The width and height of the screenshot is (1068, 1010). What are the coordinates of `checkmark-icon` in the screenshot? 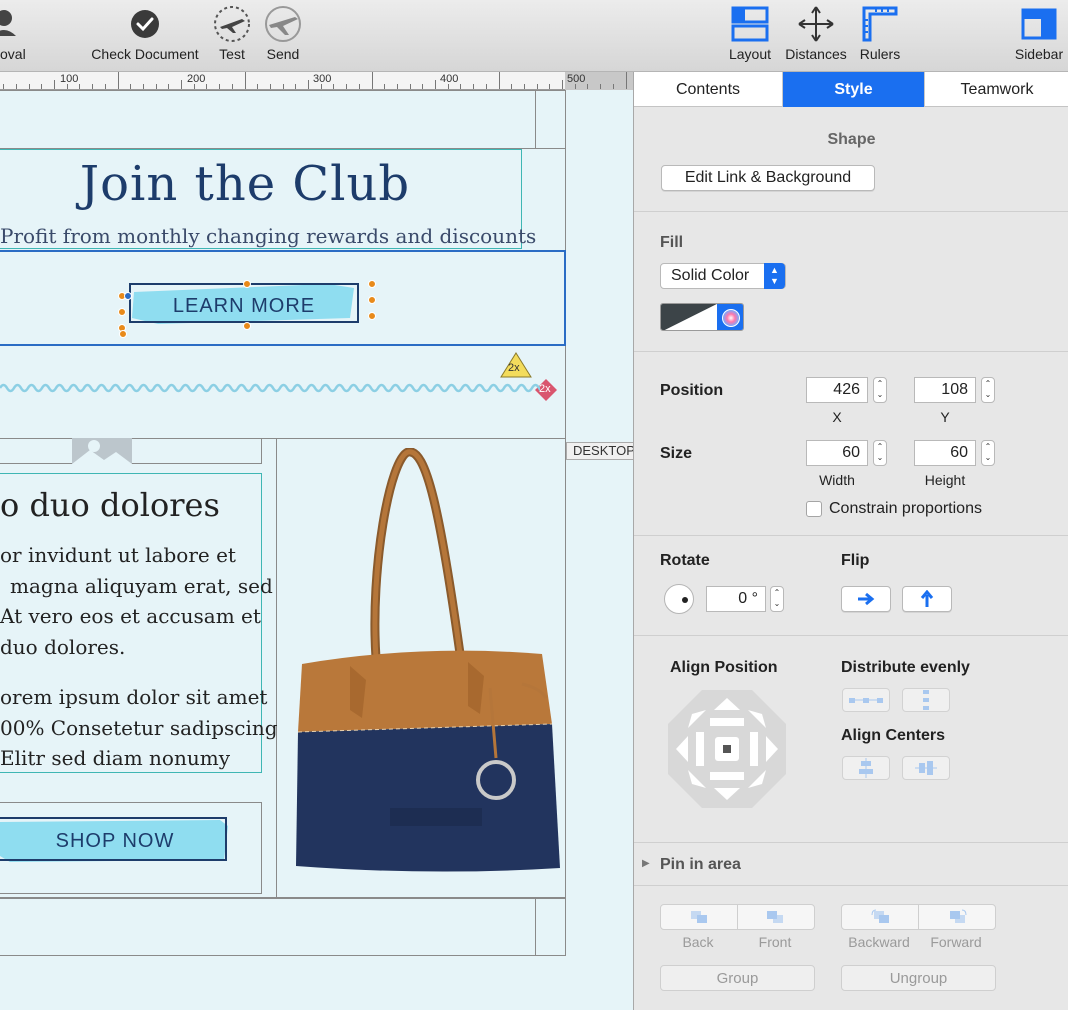 It's located at (145, 24).